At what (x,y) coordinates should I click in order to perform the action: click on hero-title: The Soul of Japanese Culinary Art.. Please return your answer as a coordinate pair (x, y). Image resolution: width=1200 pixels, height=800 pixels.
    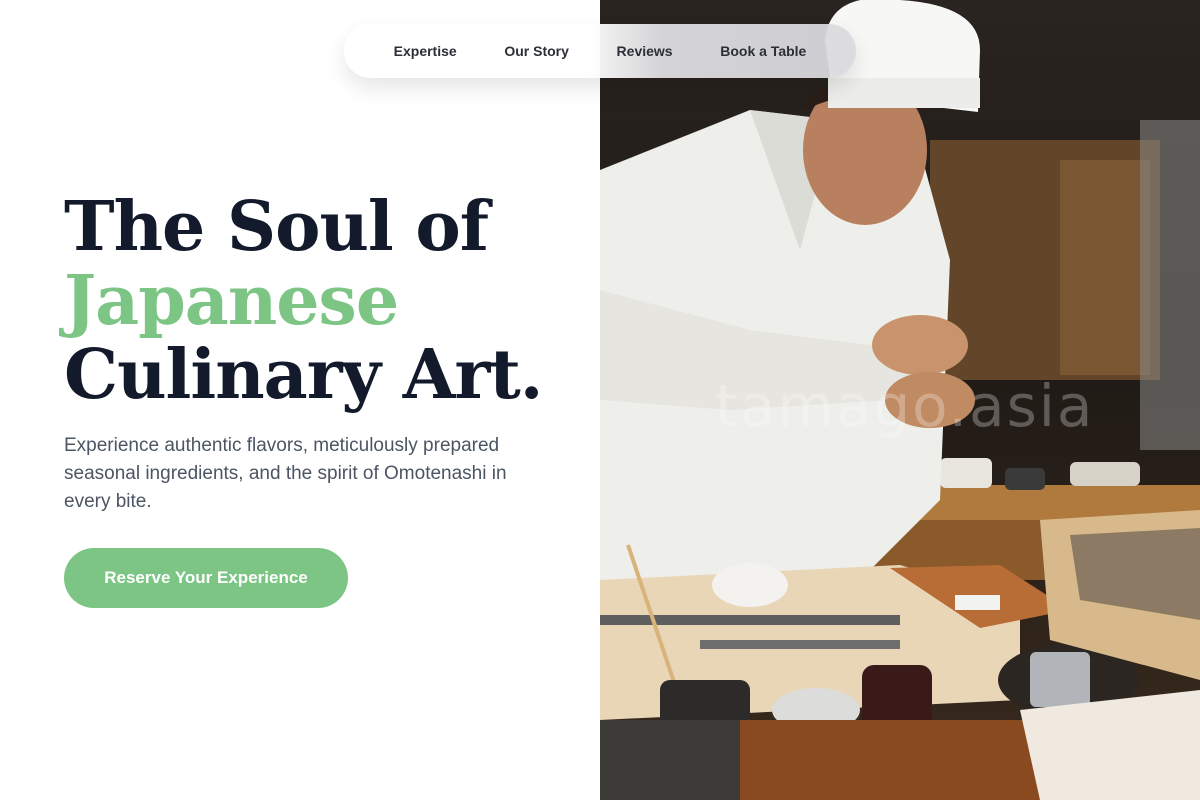
    Looking at the image, I should click on (303, 301).